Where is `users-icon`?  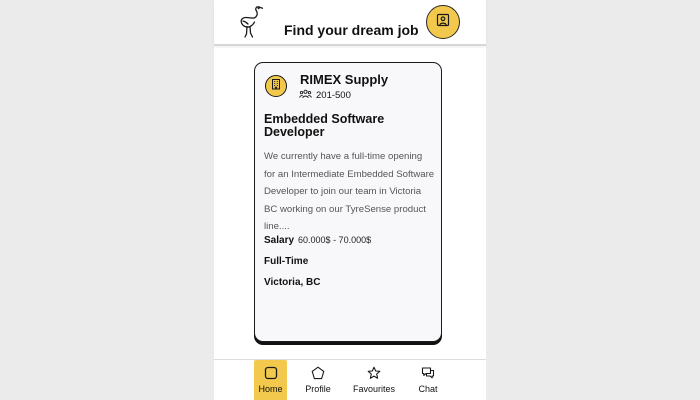 users-icon is located at coordinates (305, 95).